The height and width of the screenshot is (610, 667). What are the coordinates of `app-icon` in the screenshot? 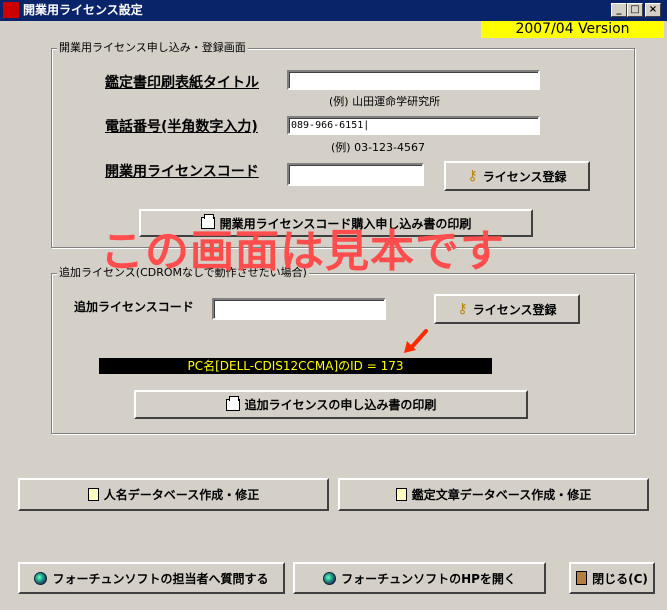 It's located at (11, 10).